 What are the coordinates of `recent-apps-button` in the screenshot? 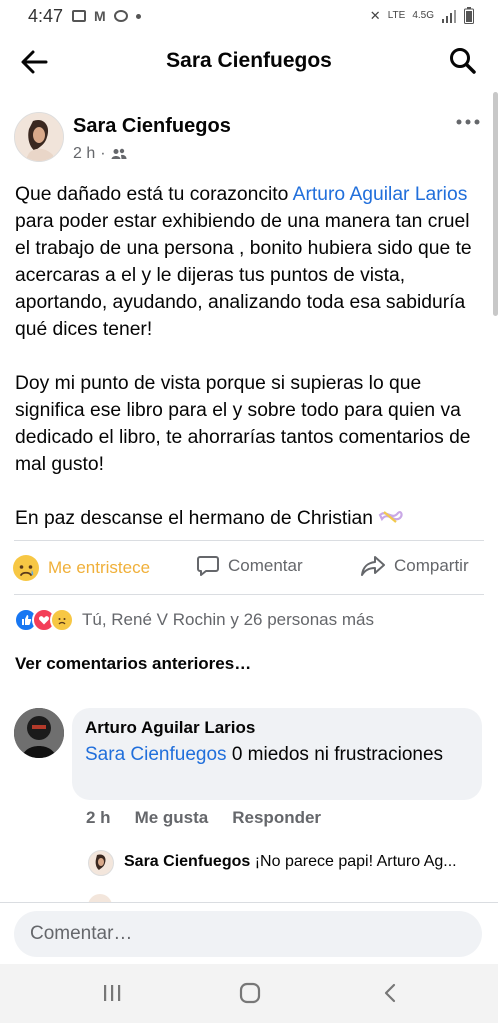 It's located at (112, 993).